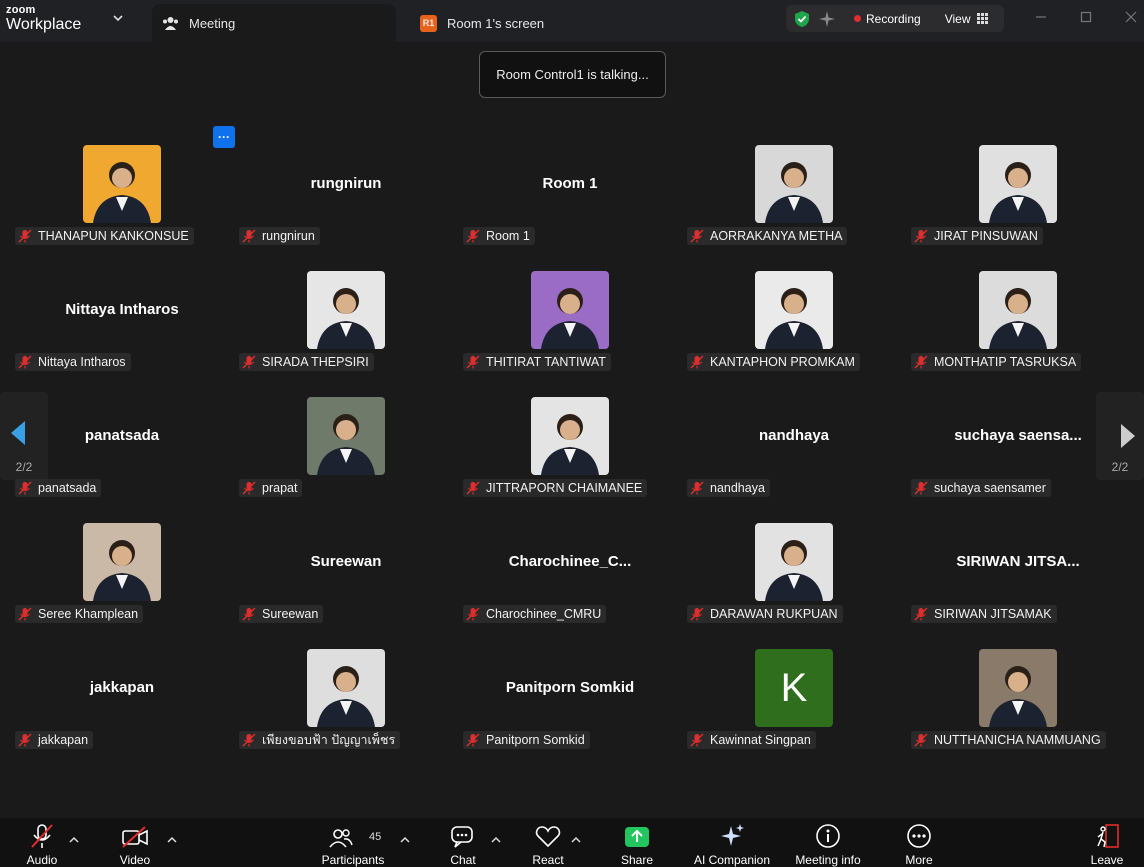 The height and width of the screenshot is (867, 1144). I want to click on participant-name-tag: jakkapan, so click(54, 740).